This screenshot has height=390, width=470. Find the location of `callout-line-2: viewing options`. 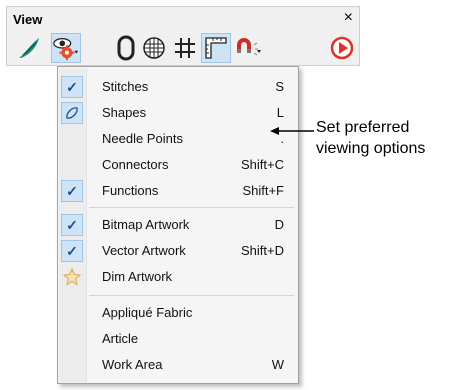

callout-line-2: viewing options is located at coordinates (371, 148).